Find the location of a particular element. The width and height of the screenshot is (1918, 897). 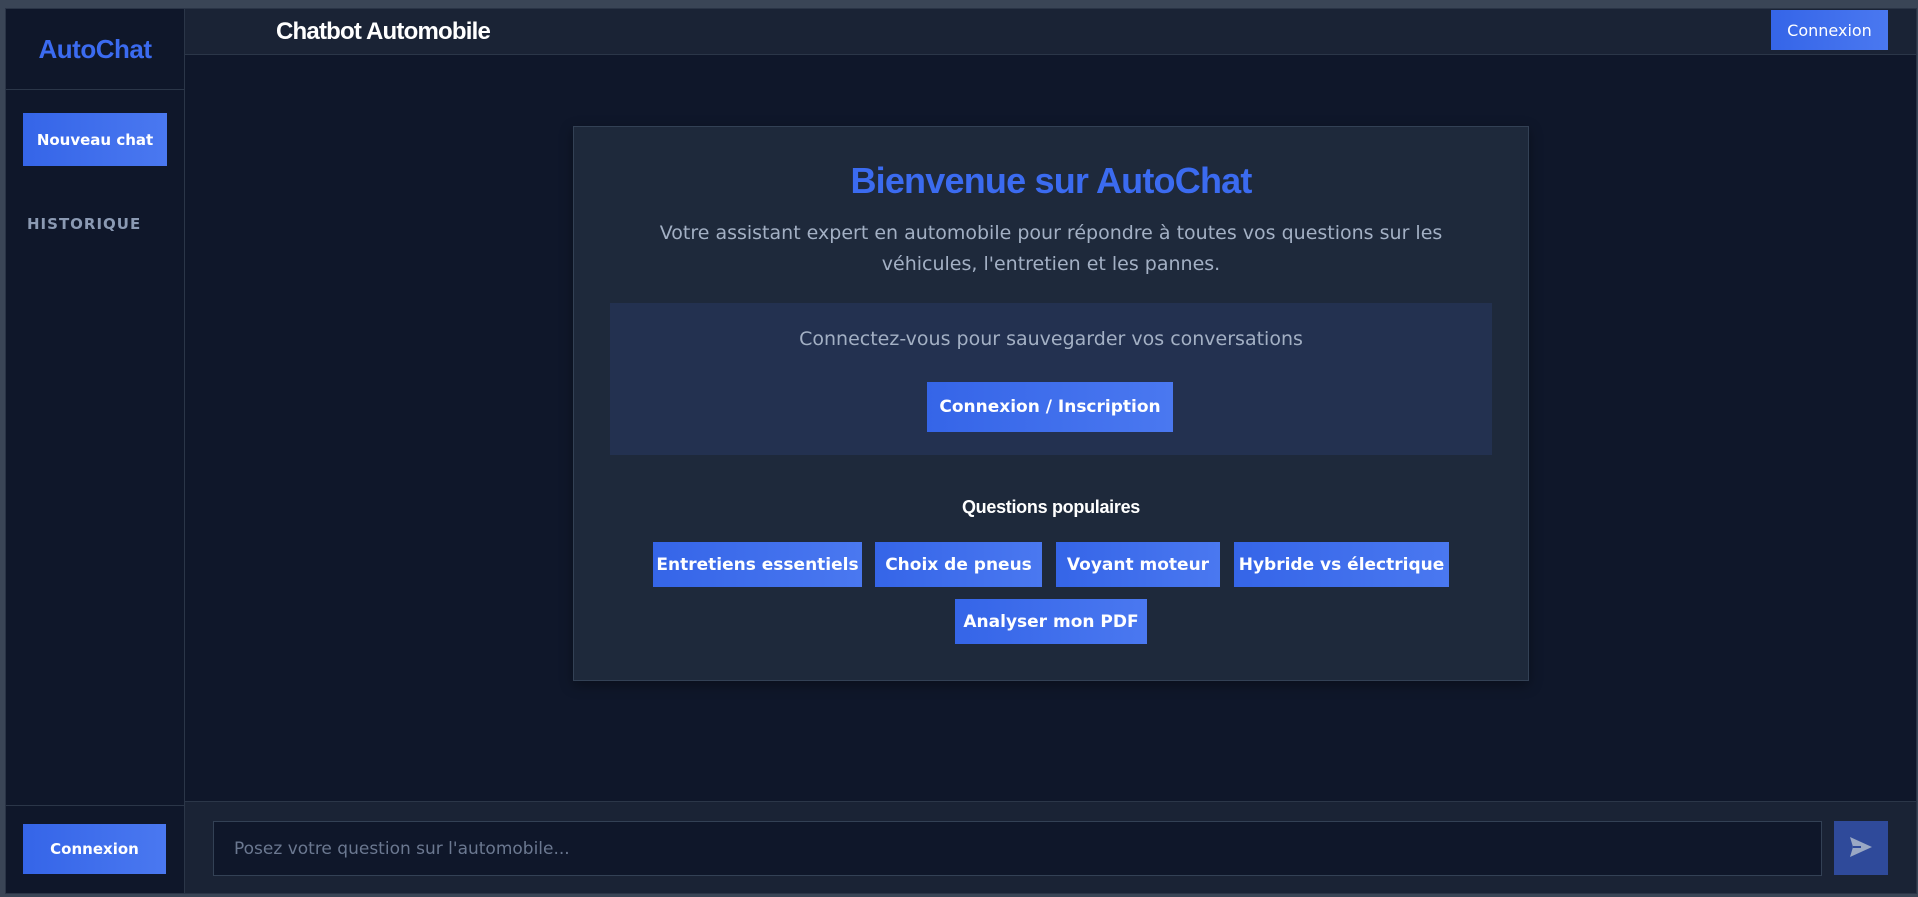

analyze-pdf-chip: Analyser mon PDF is located at coordinates (1051, 621).